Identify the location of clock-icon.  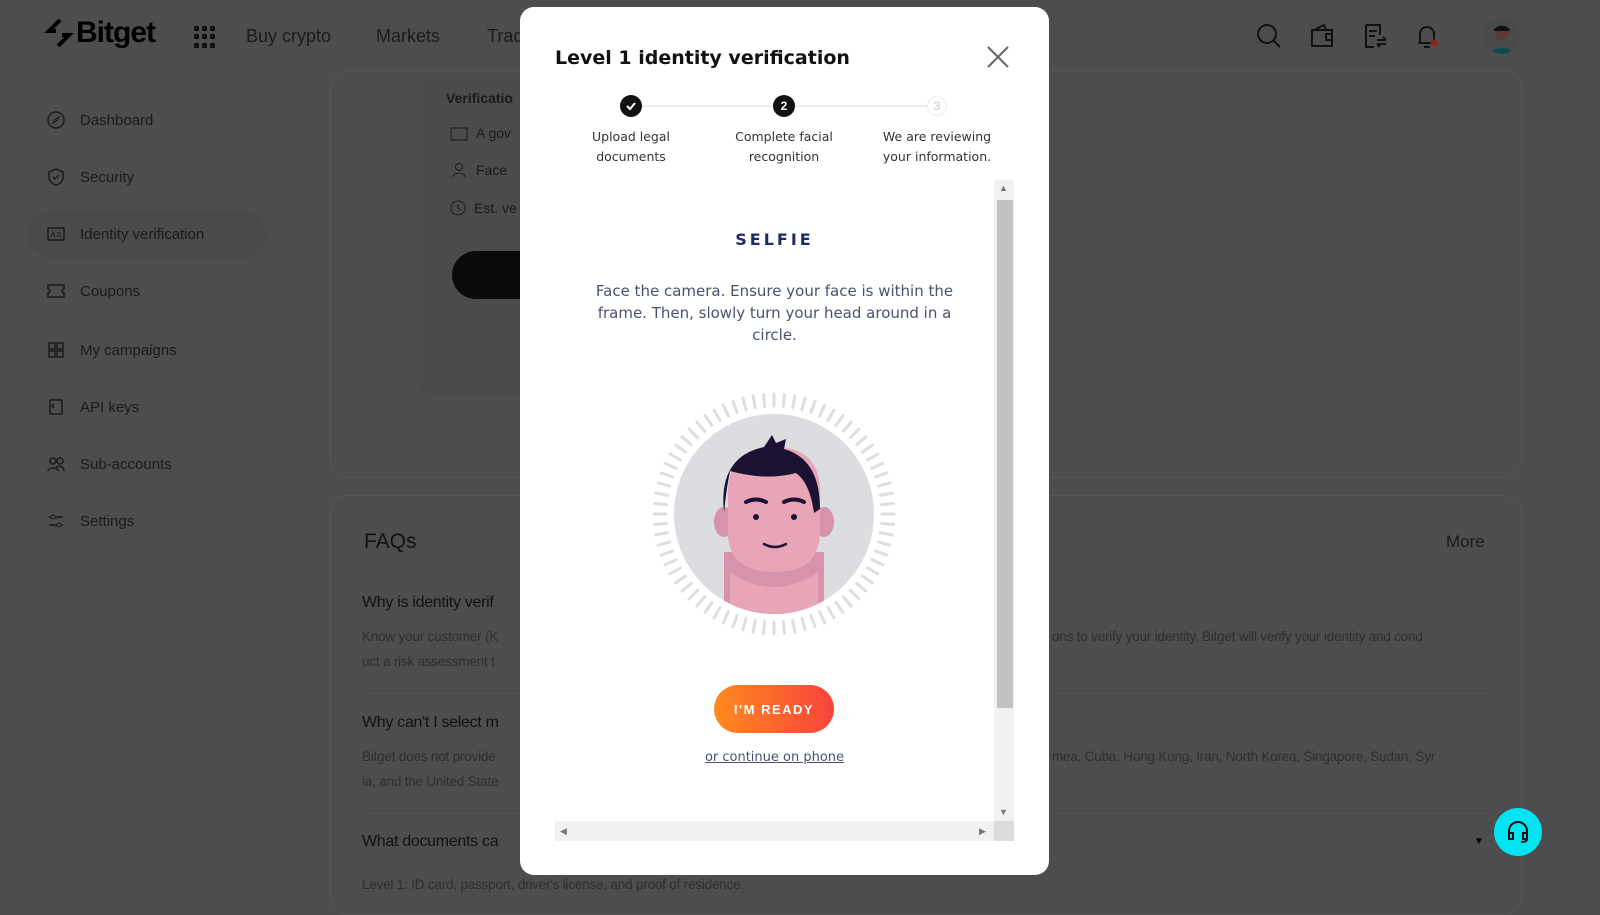
(458, 208).